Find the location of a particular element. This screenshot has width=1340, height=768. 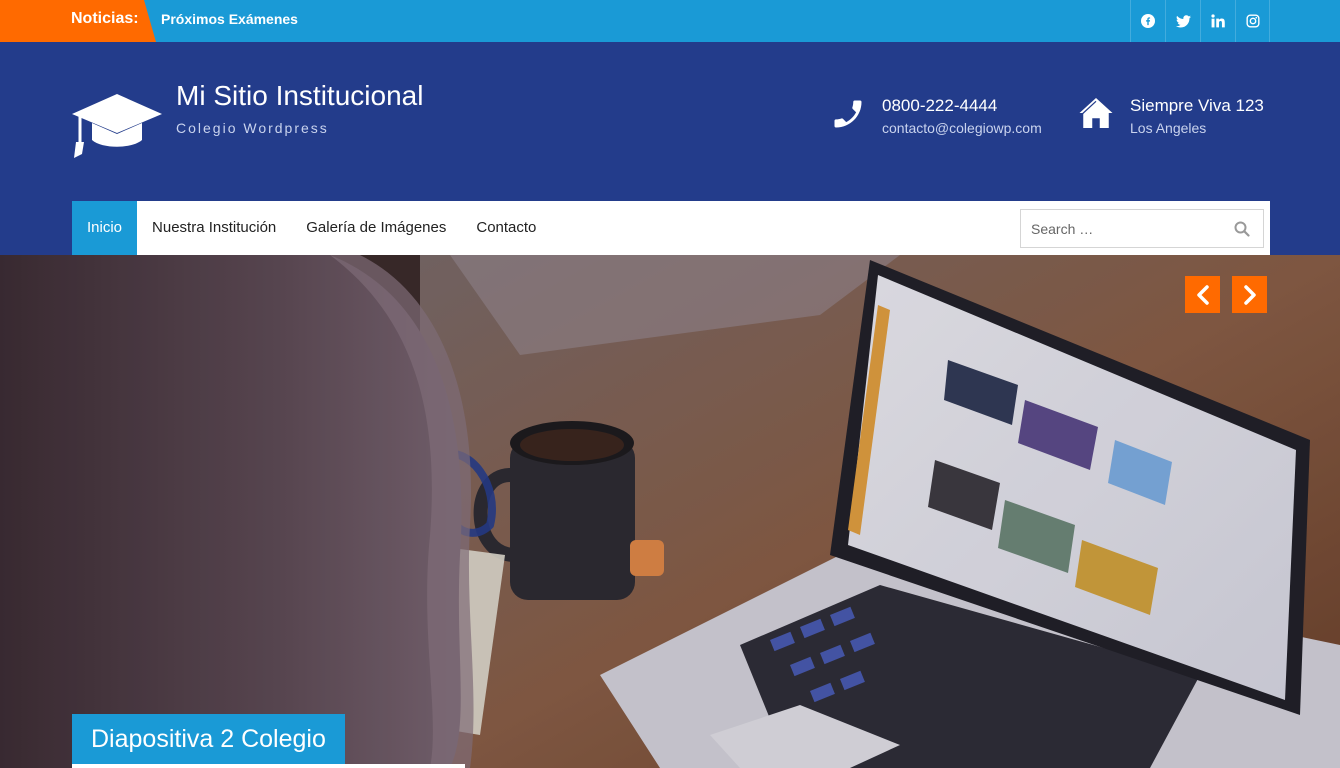

news-item-link: Próximos Exámenes is located at coordinates (229, 19).